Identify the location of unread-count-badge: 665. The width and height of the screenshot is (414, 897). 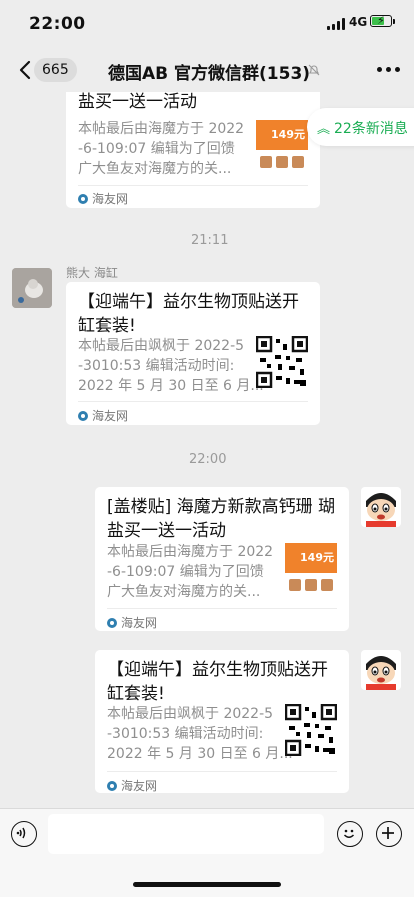
(55, 70).